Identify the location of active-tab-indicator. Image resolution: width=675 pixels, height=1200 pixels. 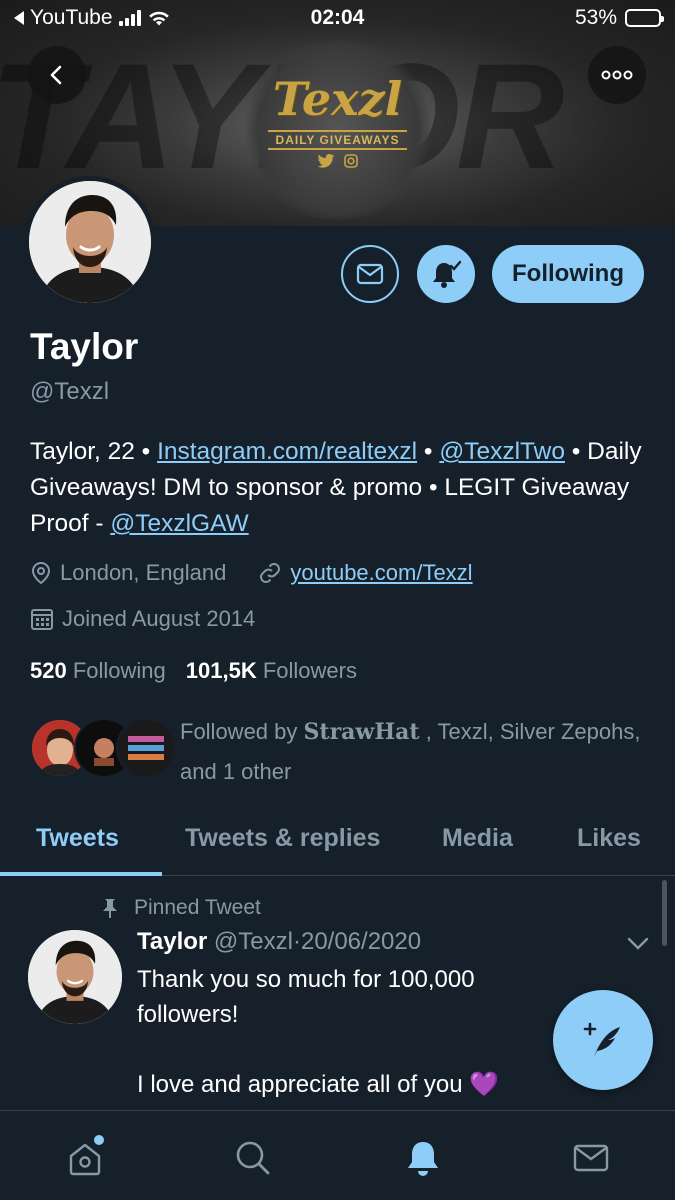
(81, 874).